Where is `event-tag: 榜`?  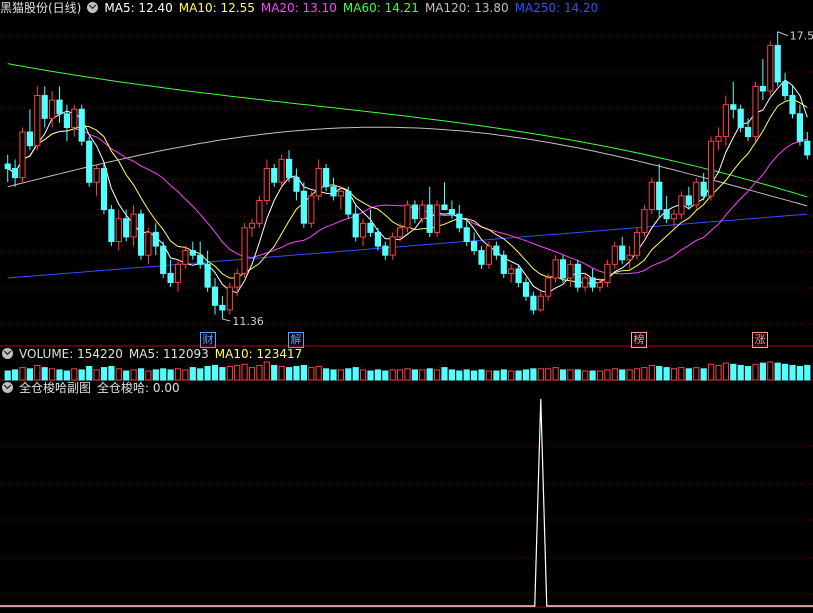 event-tag: 榜 is located at coordinates (639, 340).